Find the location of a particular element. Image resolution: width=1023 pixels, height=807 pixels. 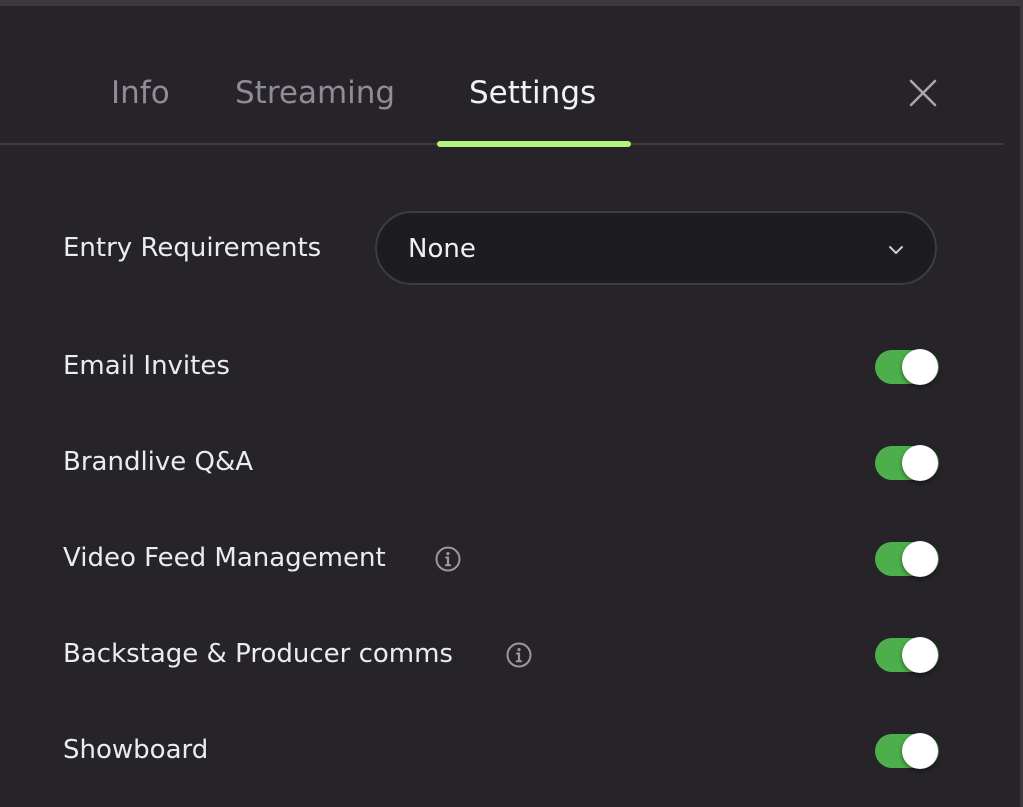

email-invites-toggle is located at coordinates (907, 367).